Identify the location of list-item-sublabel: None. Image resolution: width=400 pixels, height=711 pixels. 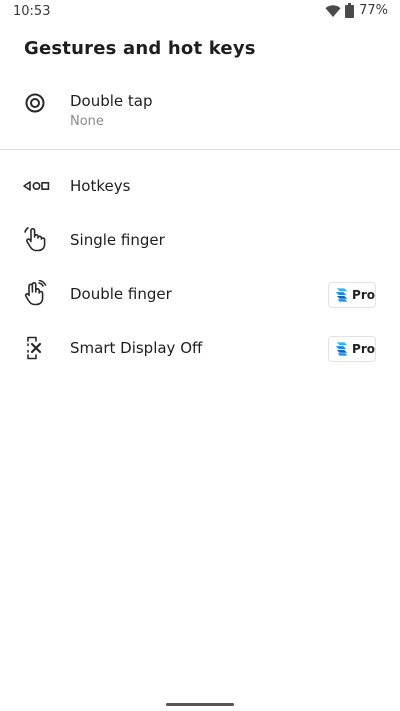
(87, 121).